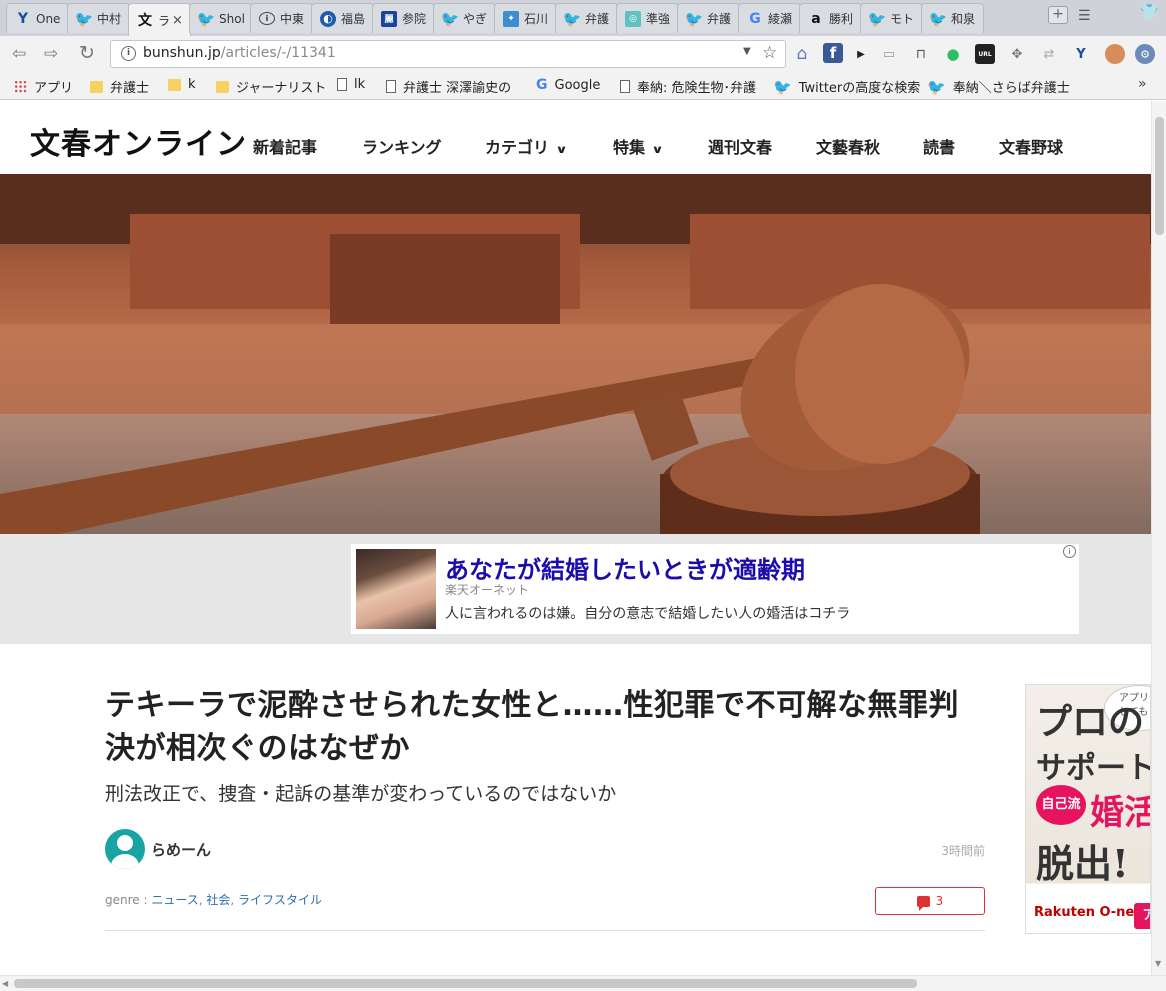 The height and width of the screenshot is (991, 1166). What do you see at coordinates (130, 88) in the screenshot?
I see `bookmark-label: 弁護士` at bounding box center [130, 88].